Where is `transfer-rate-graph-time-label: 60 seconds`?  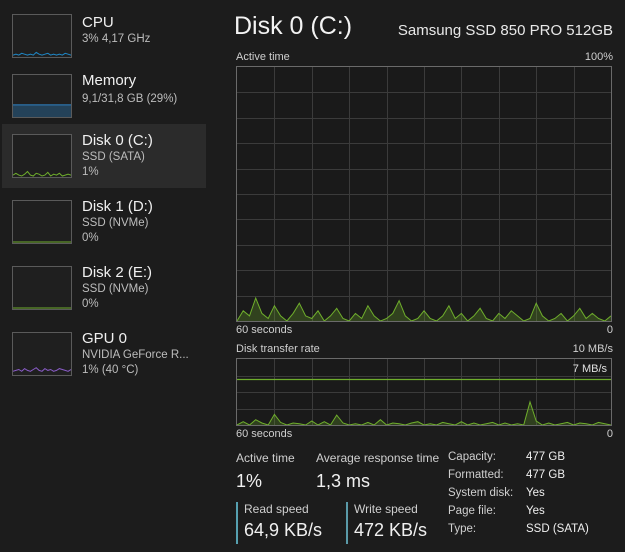
transfer-rate-graph-time-label: 60 seconds is located at coordinates (264, 434).